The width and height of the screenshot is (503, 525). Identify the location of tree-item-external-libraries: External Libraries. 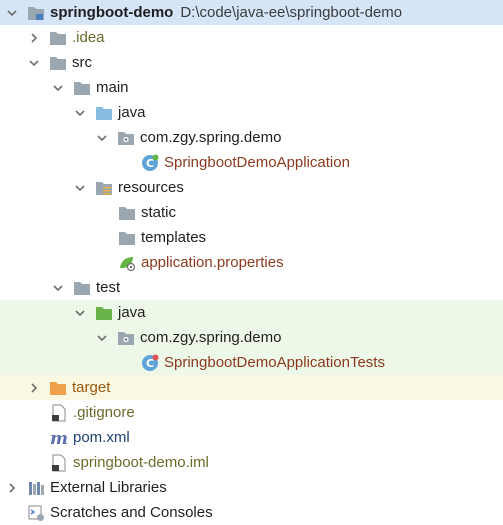
(251, 487).